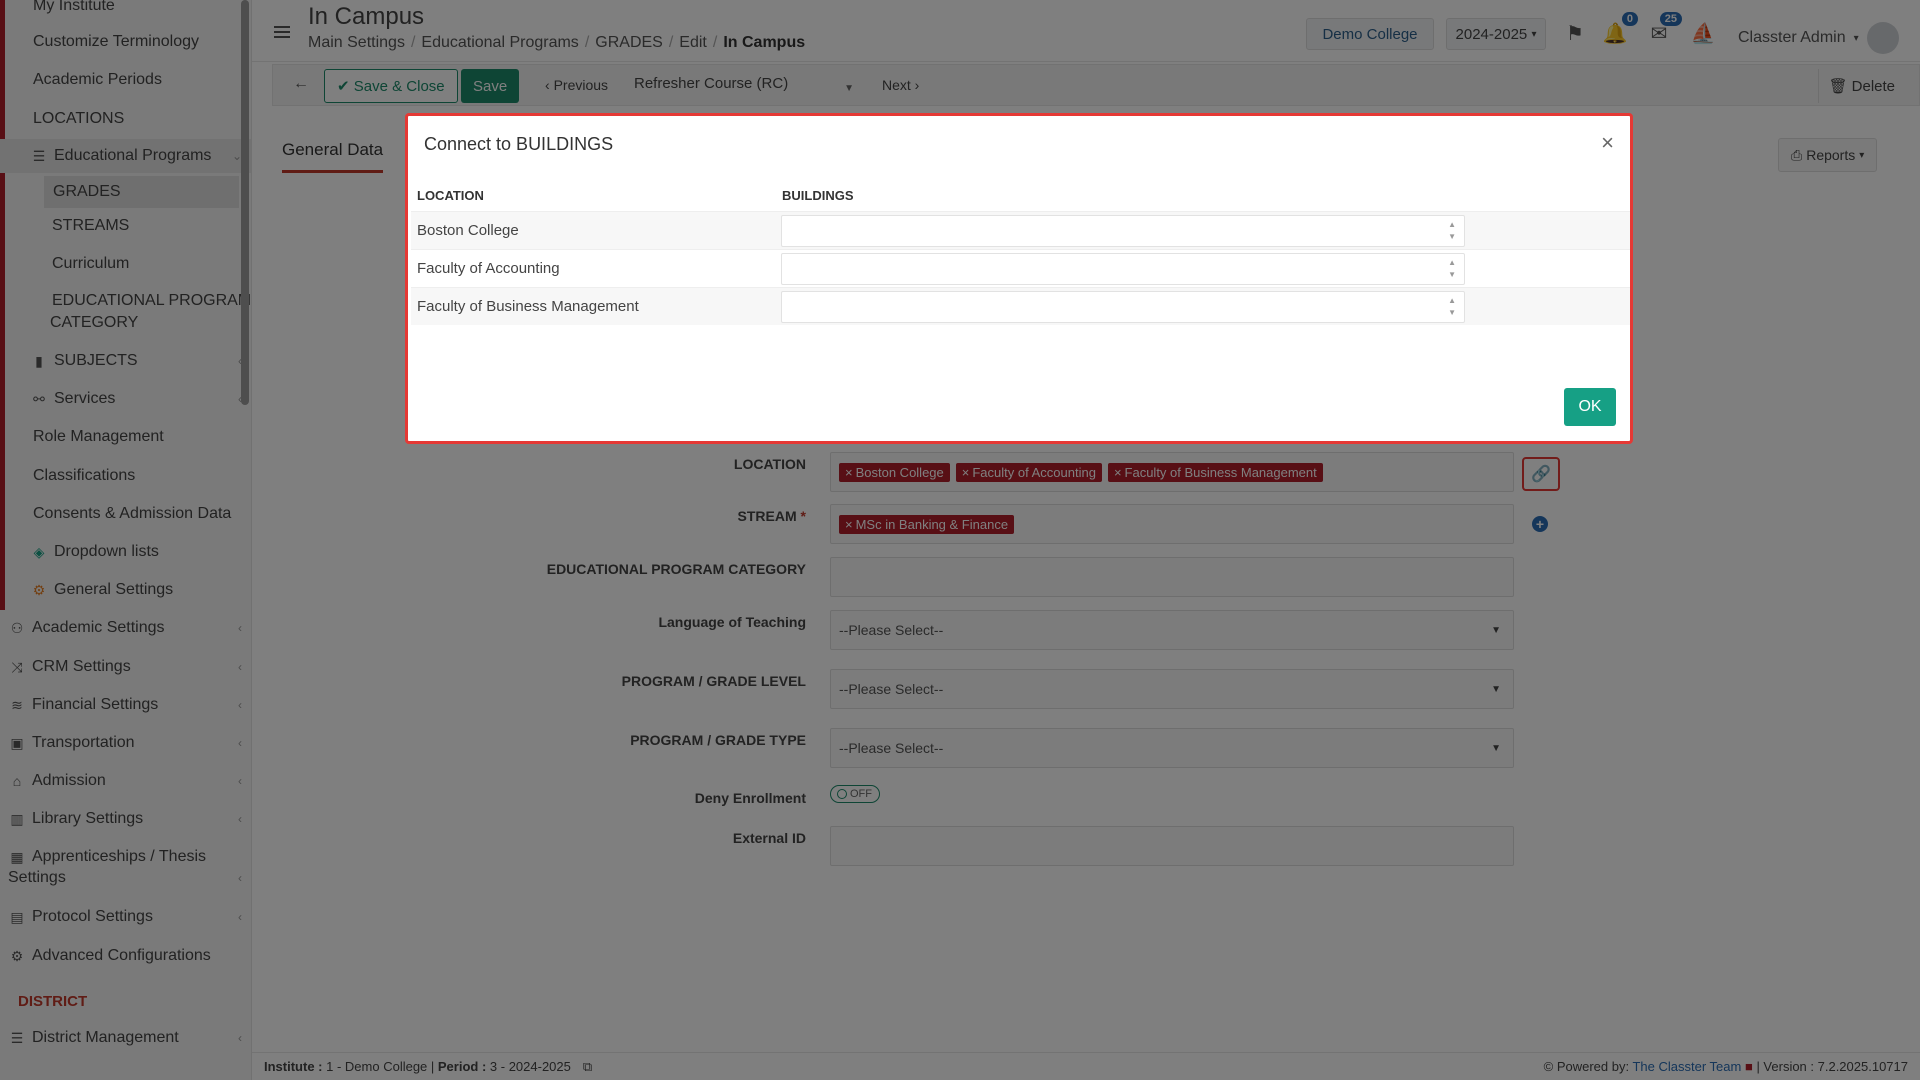 This screenshot has width=1920, height=1080. What do you see at coordinates (488, 268) in the screenshot?
I see `row-location: Faculty of Accounting` at bounding box center [488, 268].